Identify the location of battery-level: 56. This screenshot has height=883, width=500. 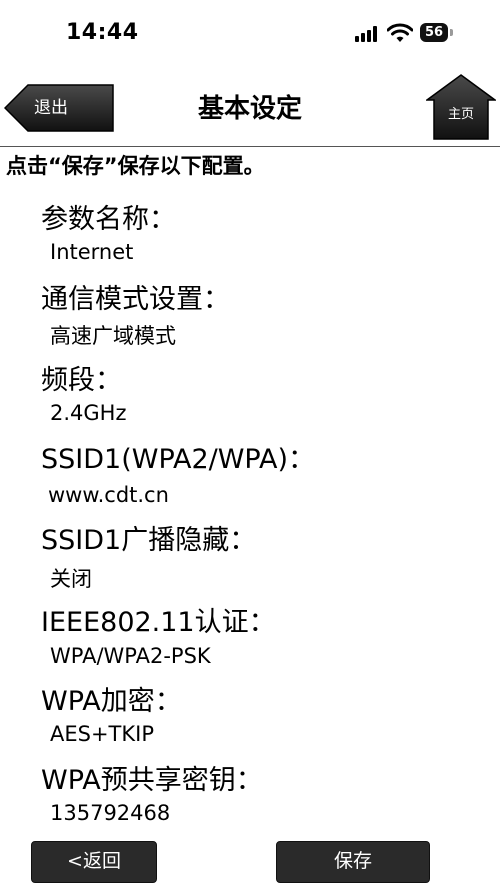
(434, 32).